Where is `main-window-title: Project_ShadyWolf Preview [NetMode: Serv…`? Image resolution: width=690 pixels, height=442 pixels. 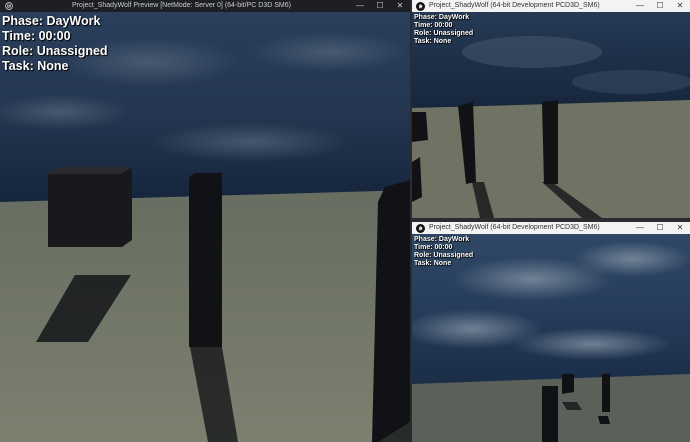 main-window-title: Project_ShadyWolf Preview [NetMode: Serv… is located at coordinates (181, 5).